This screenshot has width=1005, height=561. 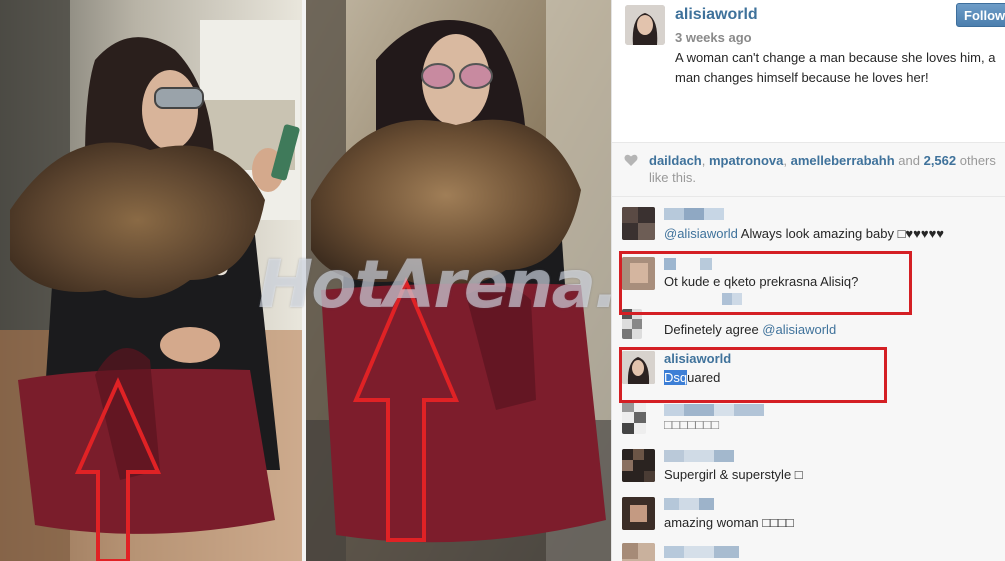 What do you see at coordinates (808, 515) in the screenshot?
I see `list-item: amazing woman □□□□` at bounding box center [808, 515].